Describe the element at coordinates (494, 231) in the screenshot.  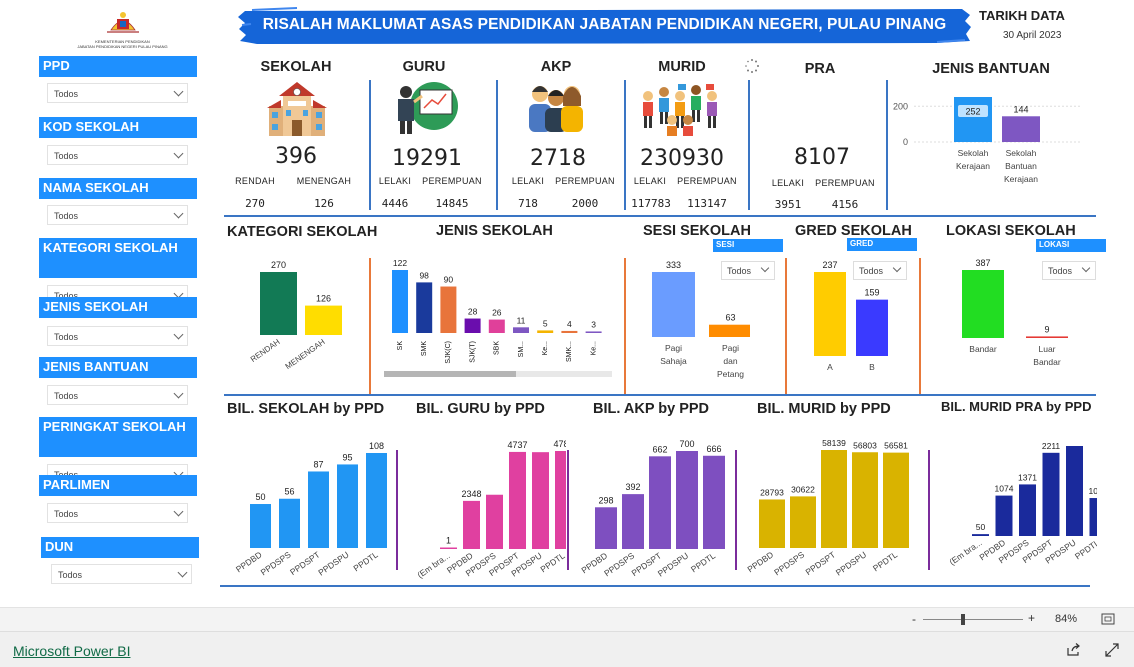
I see `jenis-sekolah-title: JENIS SEKOLAH` at that location.